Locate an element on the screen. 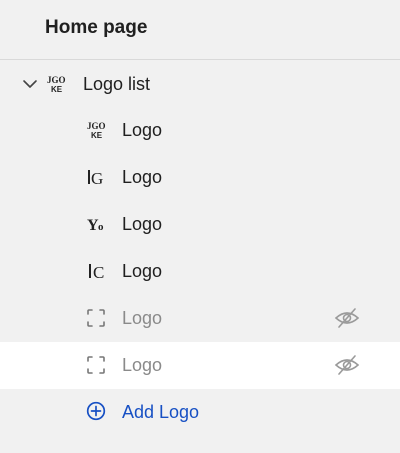 Image resolution: width=400 pixels, height=453 pixels. tree-item-logo-4: C Logo is located at coordinates (200, 271).